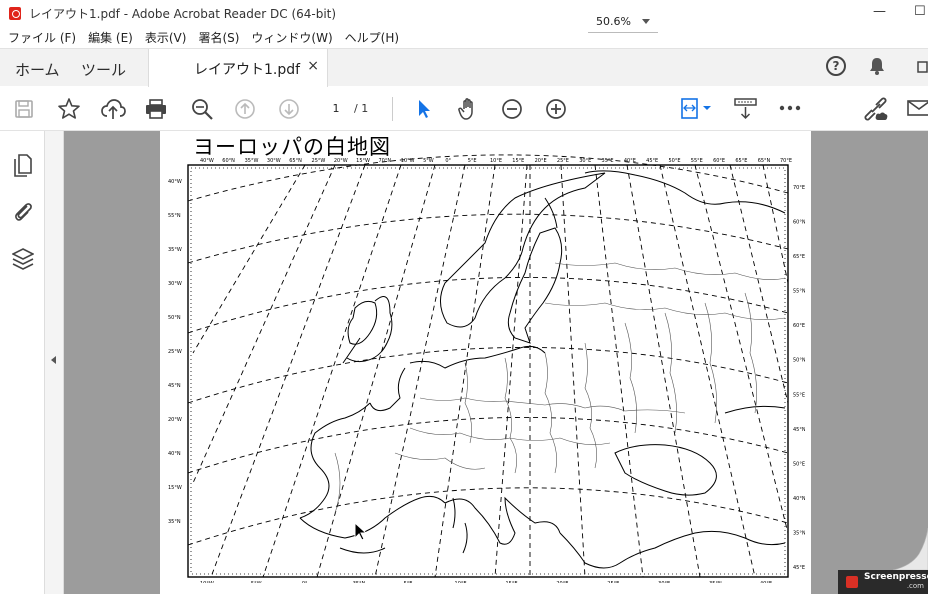  What do you see at coordinates (910, 549) in the screenshot?
I see `page-curl-icon` at bounding box center [910, 549].